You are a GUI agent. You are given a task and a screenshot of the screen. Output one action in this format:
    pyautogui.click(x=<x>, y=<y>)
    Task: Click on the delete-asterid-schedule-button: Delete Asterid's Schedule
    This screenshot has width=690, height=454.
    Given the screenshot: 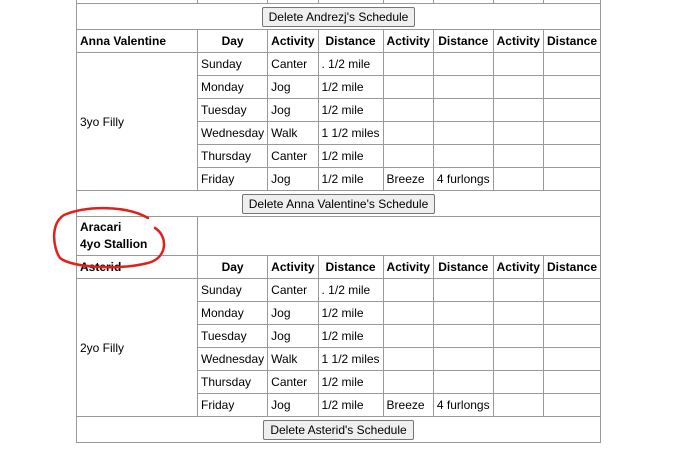 What is the action you would take?
    pyautogui.click(x=338, y=429)
    